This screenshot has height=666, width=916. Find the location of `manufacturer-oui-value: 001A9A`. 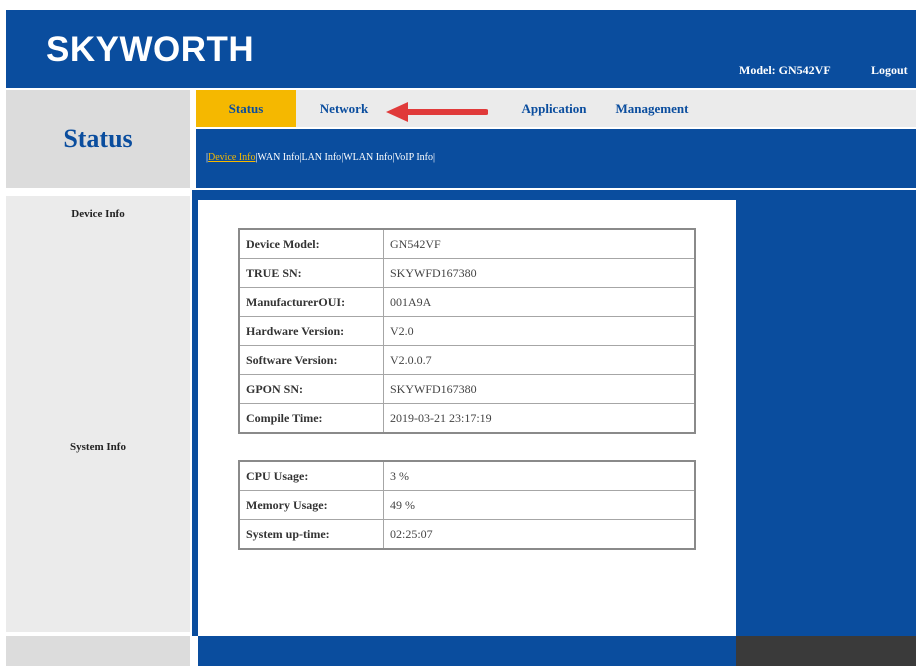

manufacturer-oui-value: 001A9A is located at coordinates (539, 302).